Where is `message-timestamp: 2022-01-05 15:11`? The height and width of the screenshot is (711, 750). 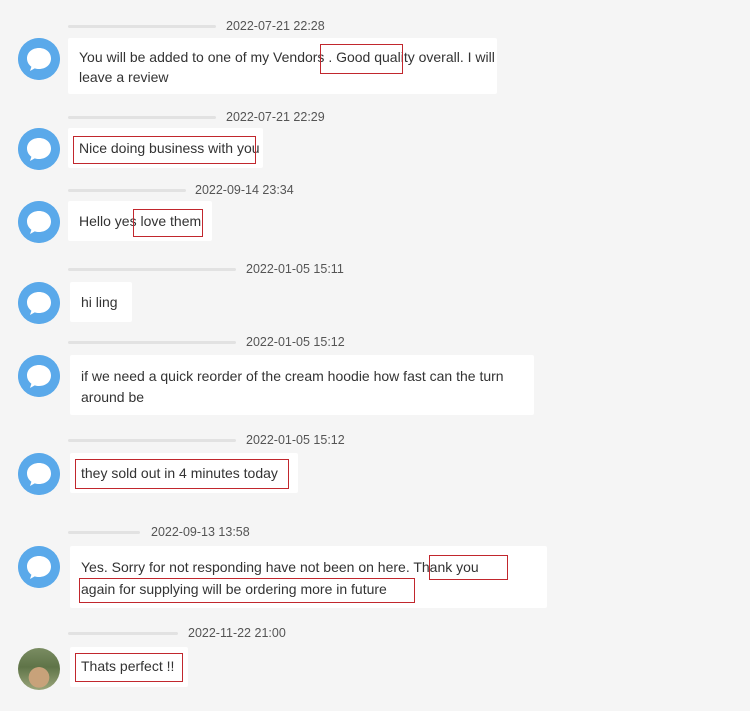 message-timestamp: 2022-01-05 15:11 is located at coordinates (295, 269).